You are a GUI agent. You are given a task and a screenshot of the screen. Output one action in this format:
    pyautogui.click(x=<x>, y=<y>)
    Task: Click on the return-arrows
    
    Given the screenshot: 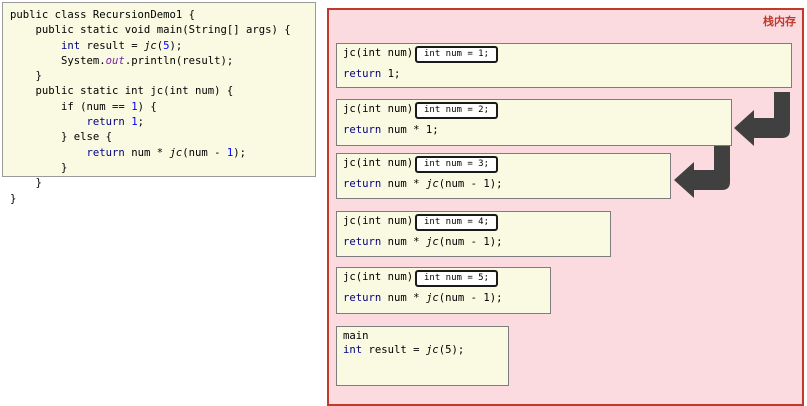 What is the action you would take?
    pyautogui.click(x=732, y=145)
    